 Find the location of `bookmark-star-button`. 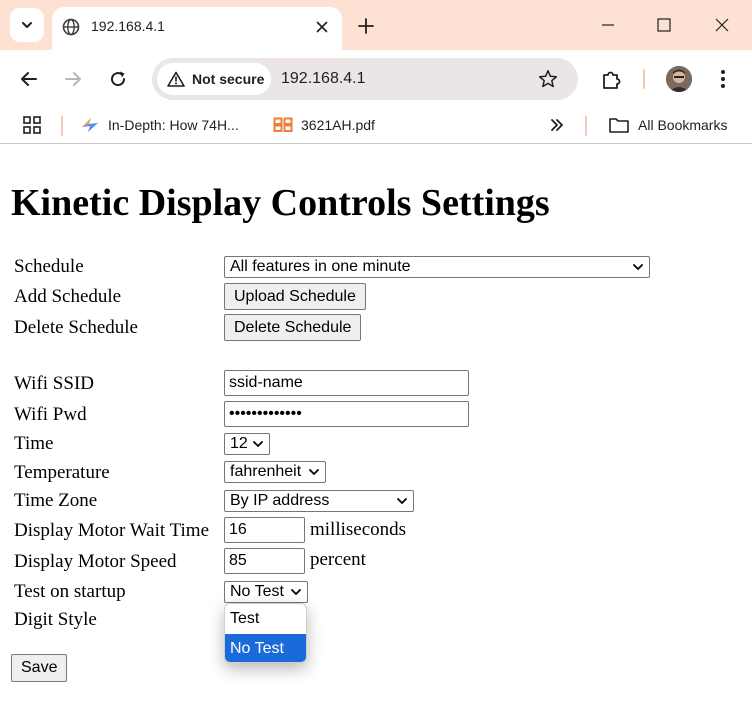

bookmark-star-button is located at coordinates (548, 79).